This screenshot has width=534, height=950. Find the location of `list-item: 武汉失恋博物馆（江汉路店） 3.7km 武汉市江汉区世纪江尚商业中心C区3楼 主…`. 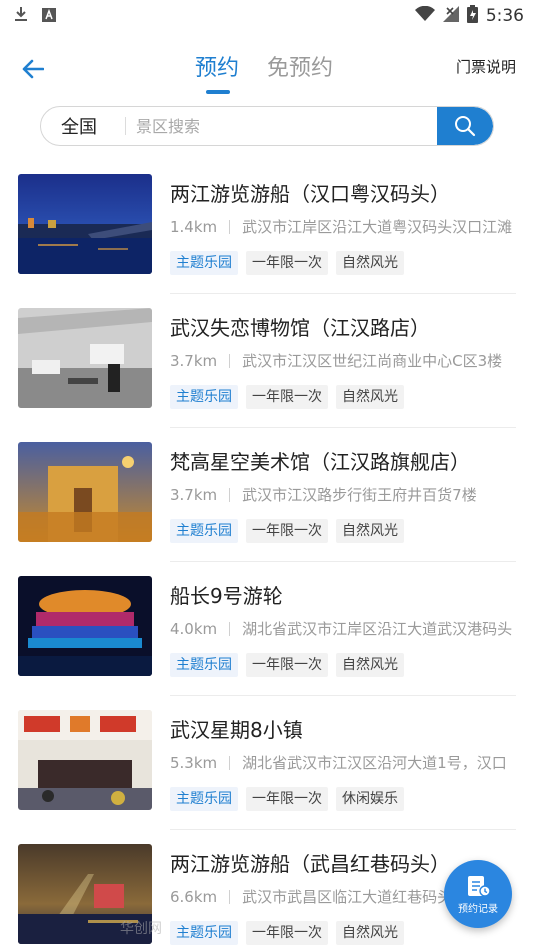

list-item: 武汉失恋博物馆（江汉路店） 3.7km 武汉市江汉区世纪江尚商业中心C区3楼 主… is located at coordinates (267, 371).